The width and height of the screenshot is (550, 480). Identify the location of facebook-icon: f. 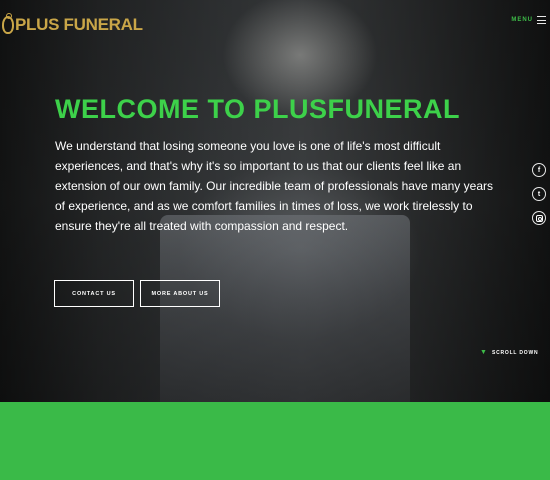
(539, 170).